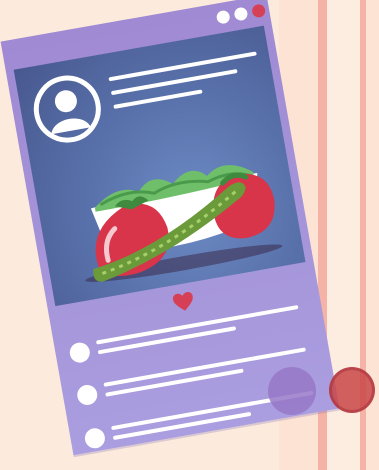  What do you see at coordinates (184, 223) in the screenshot?
I see `salad-illustration` at bounding box center [184, 223].